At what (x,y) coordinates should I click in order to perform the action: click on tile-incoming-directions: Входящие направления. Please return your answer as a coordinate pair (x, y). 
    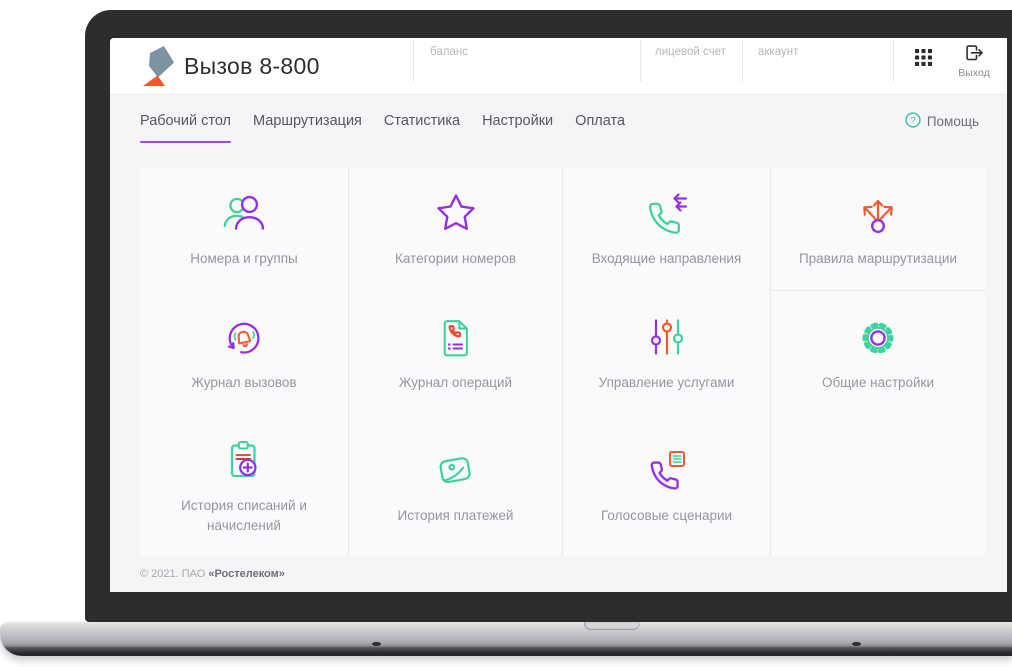
    Looking at the image, I should click on (666, 229).